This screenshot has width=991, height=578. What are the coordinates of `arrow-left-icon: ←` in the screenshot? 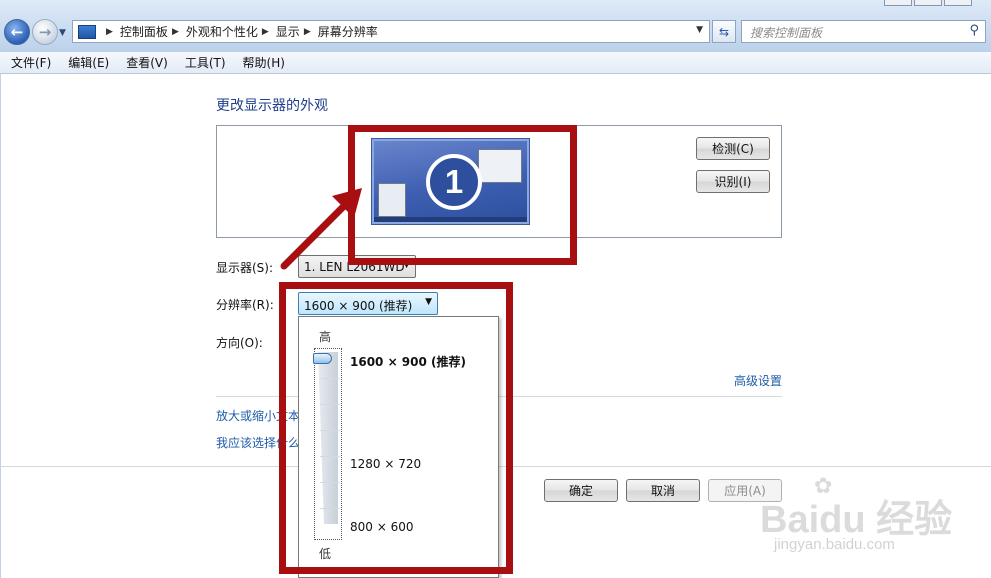 It's located at (17, 32).